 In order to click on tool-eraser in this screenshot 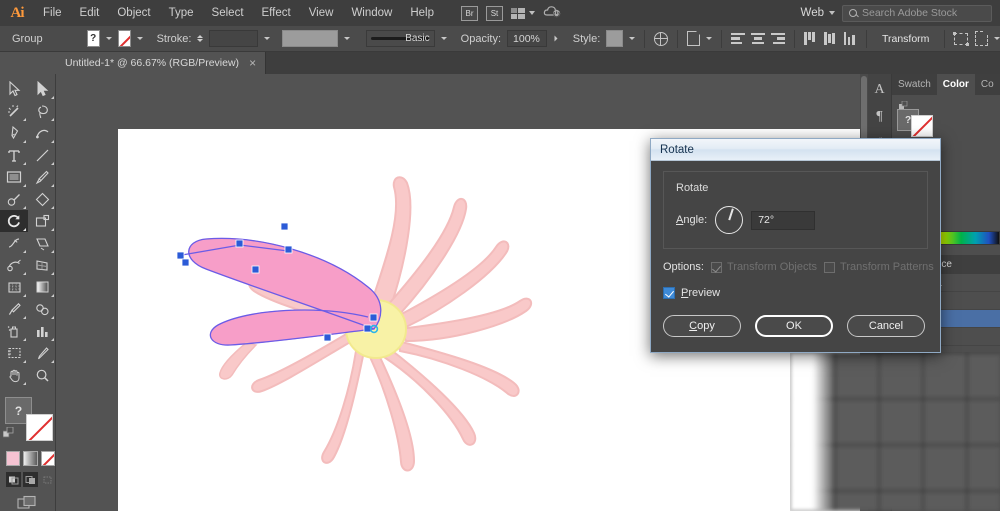, I will do `click(42, 199)`.